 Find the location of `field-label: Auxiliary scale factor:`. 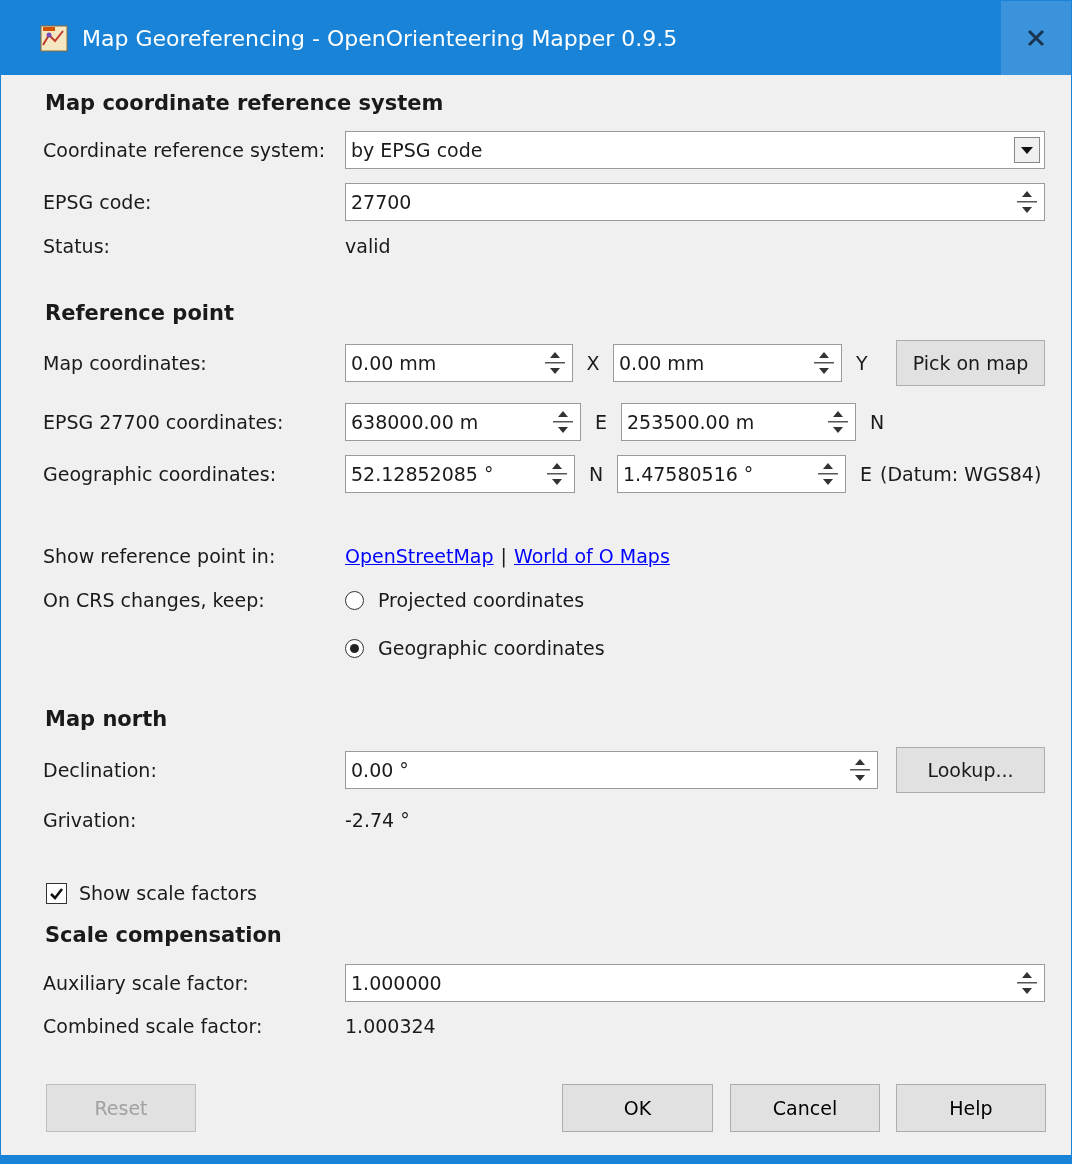

field-label: Auxiliary scale factor: is located at coordinates (146, 983).